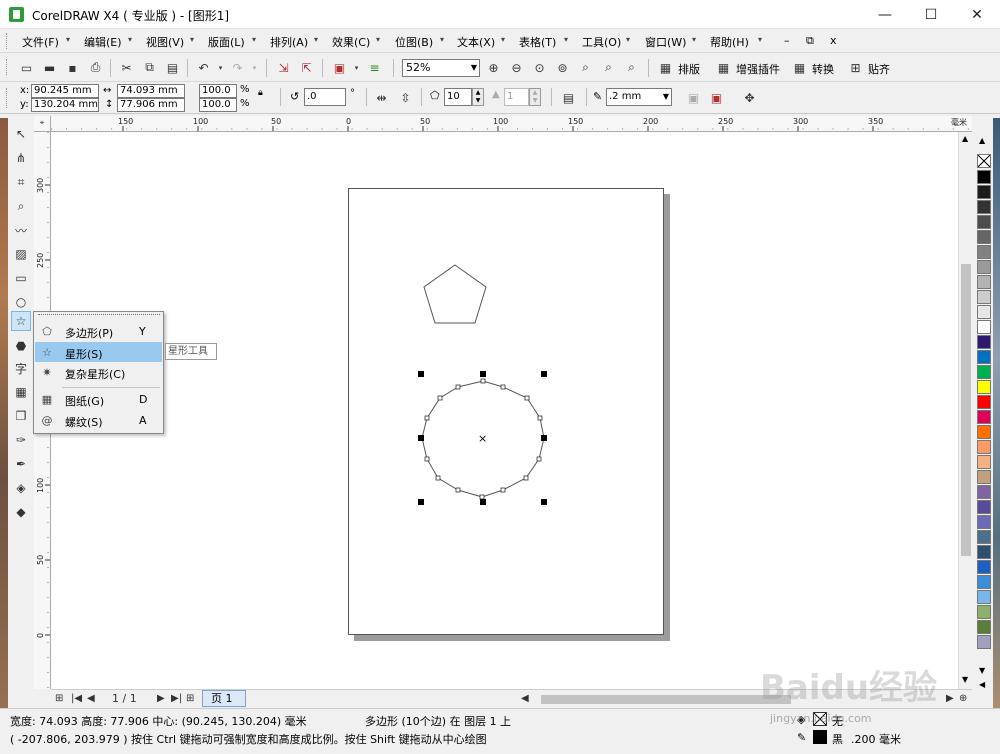 Image resolution: width=1000 pixels, height=754 pixels. I want to click on vertical-scroll-thumb, so click(966, 410).